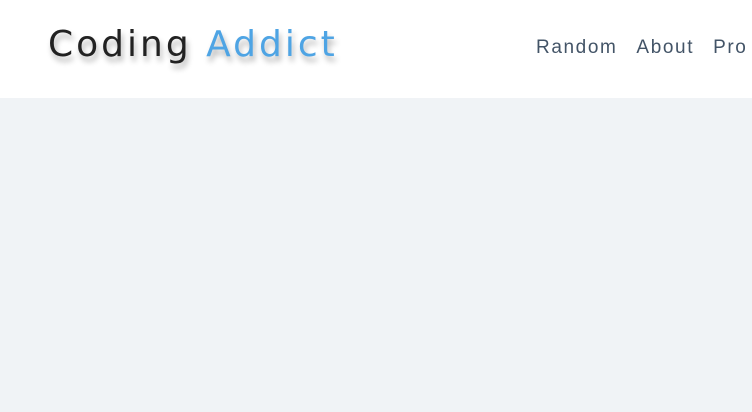 This screenshot has width=752, height=412. I want to click on site-logo: Coding Addict, so click(193, 44).